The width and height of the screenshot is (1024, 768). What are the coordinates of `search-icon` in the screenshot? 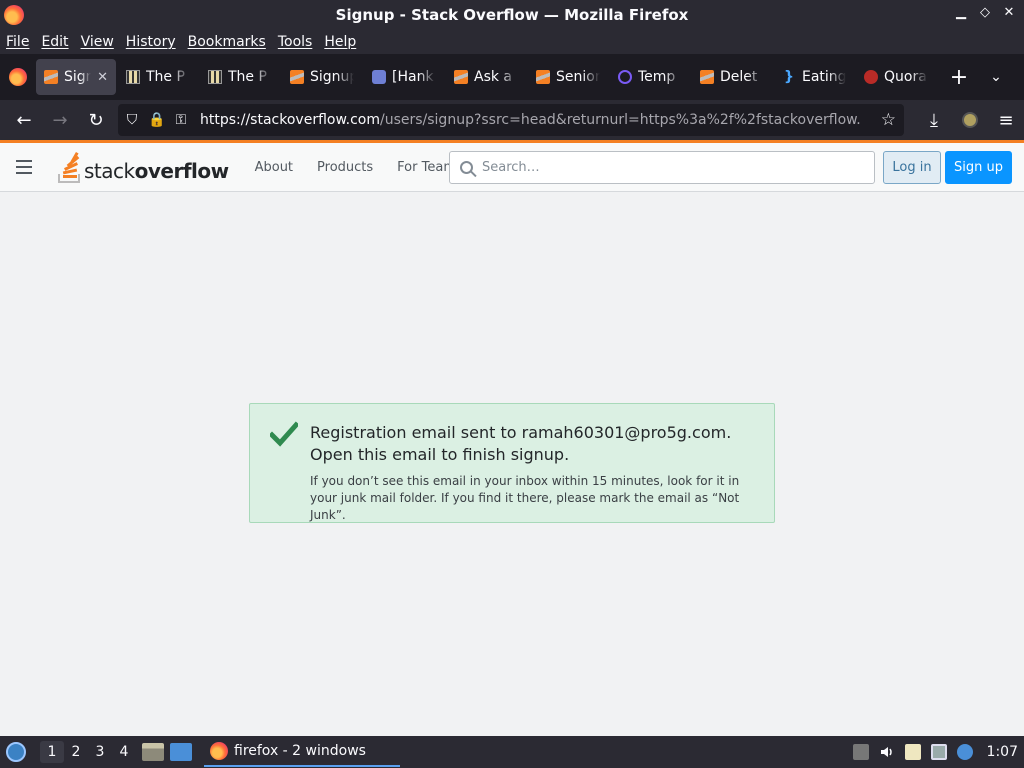 It's located at (466, 167).